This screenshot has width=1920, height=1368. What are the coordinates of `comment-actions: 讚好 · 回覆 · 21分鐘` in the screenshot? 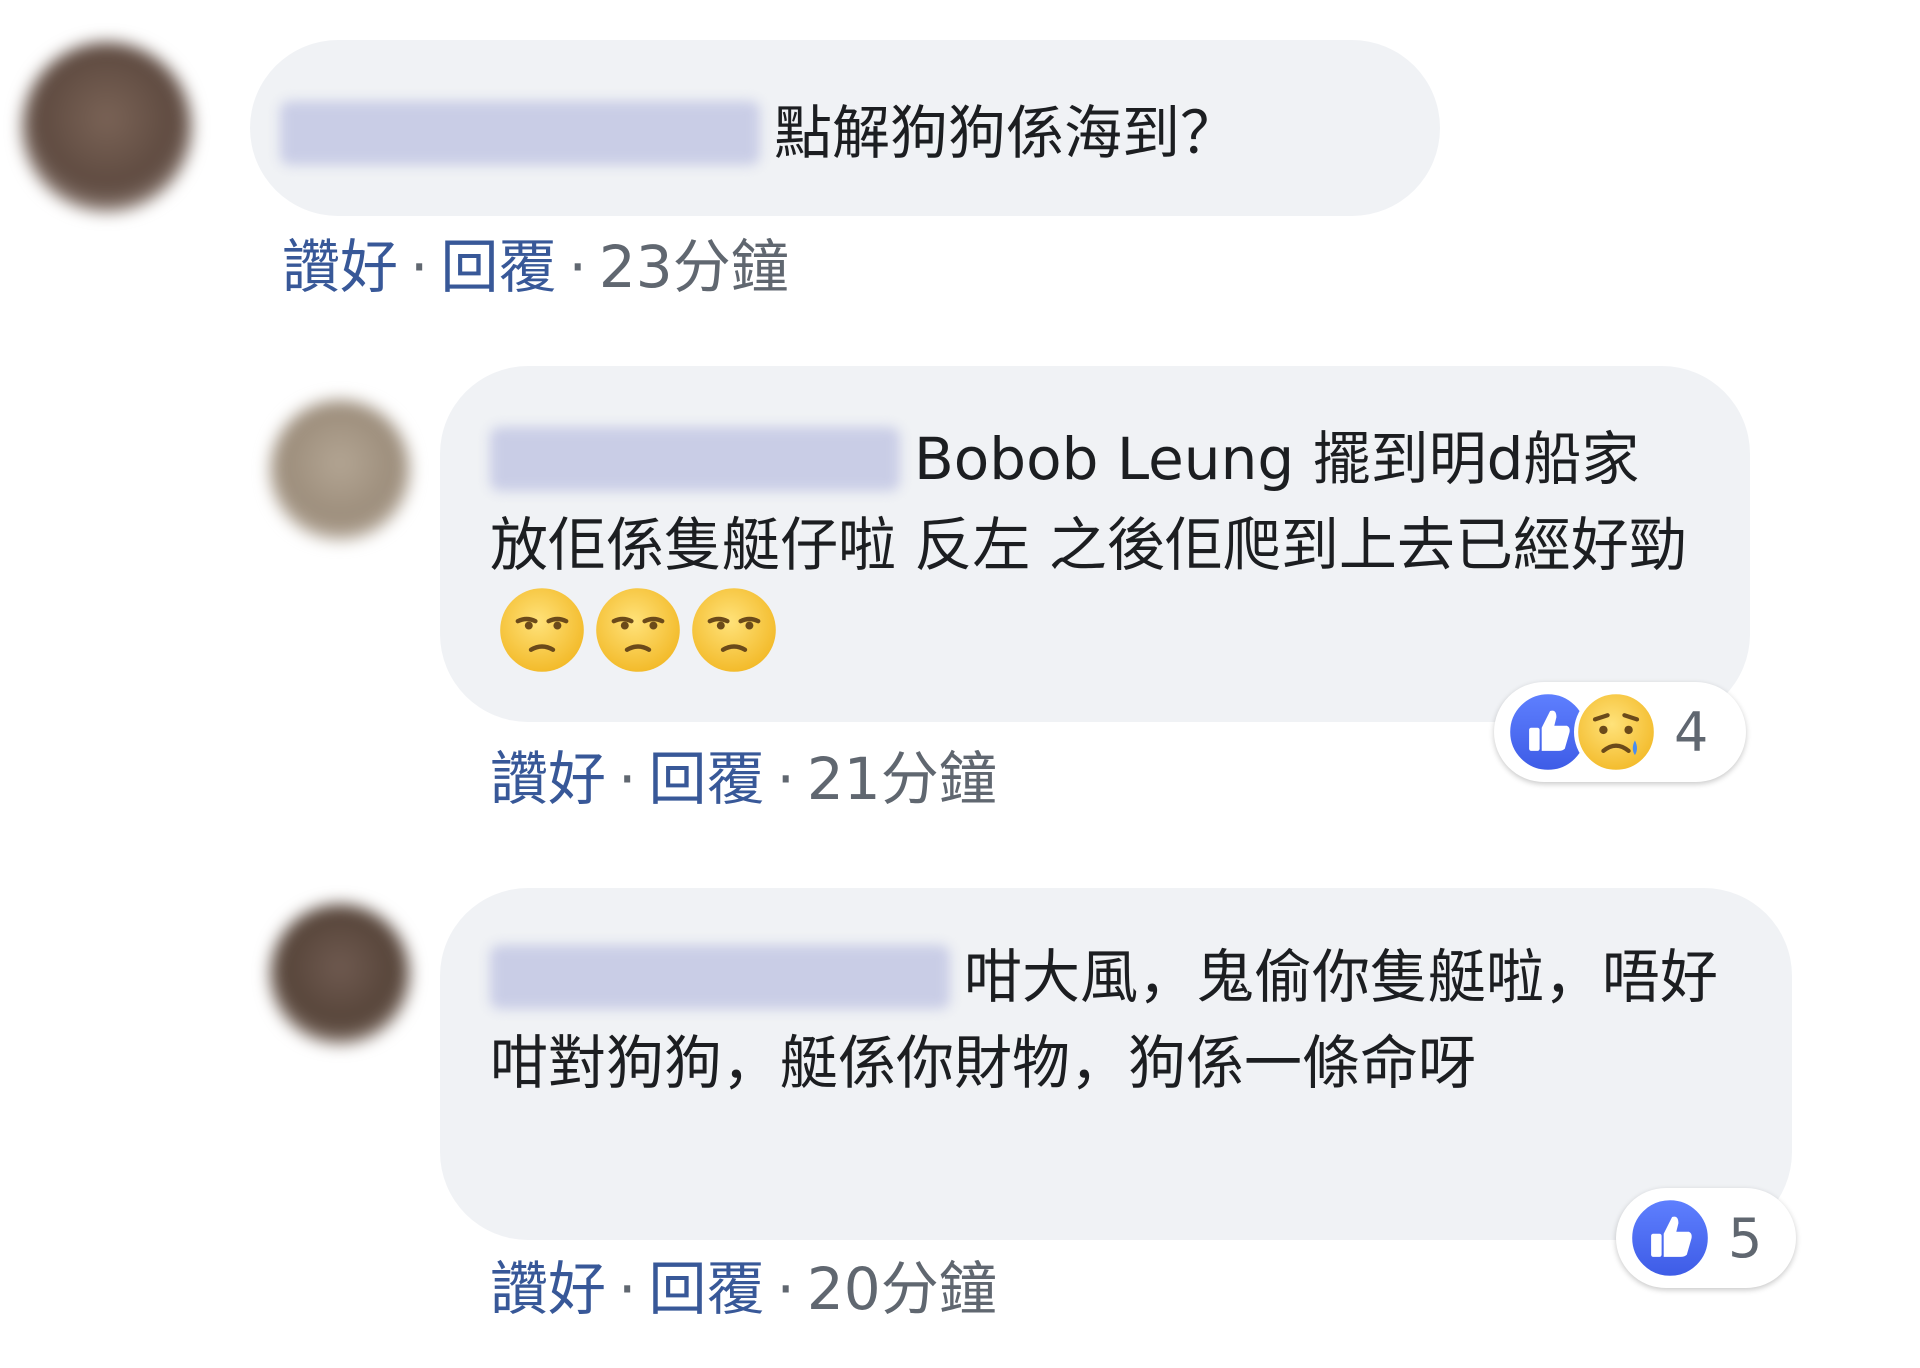 It's located at (743, 779).